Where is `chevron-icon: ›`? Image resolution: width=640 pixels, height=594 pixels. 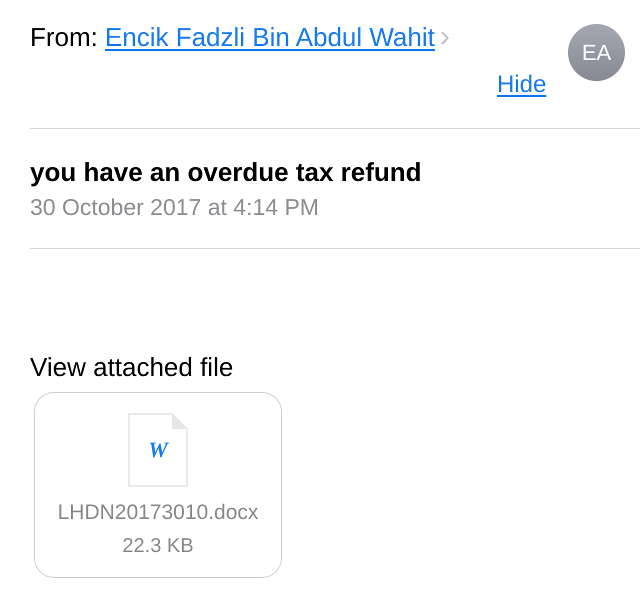
chevron-icon: › is located at coordinates (445, 37).